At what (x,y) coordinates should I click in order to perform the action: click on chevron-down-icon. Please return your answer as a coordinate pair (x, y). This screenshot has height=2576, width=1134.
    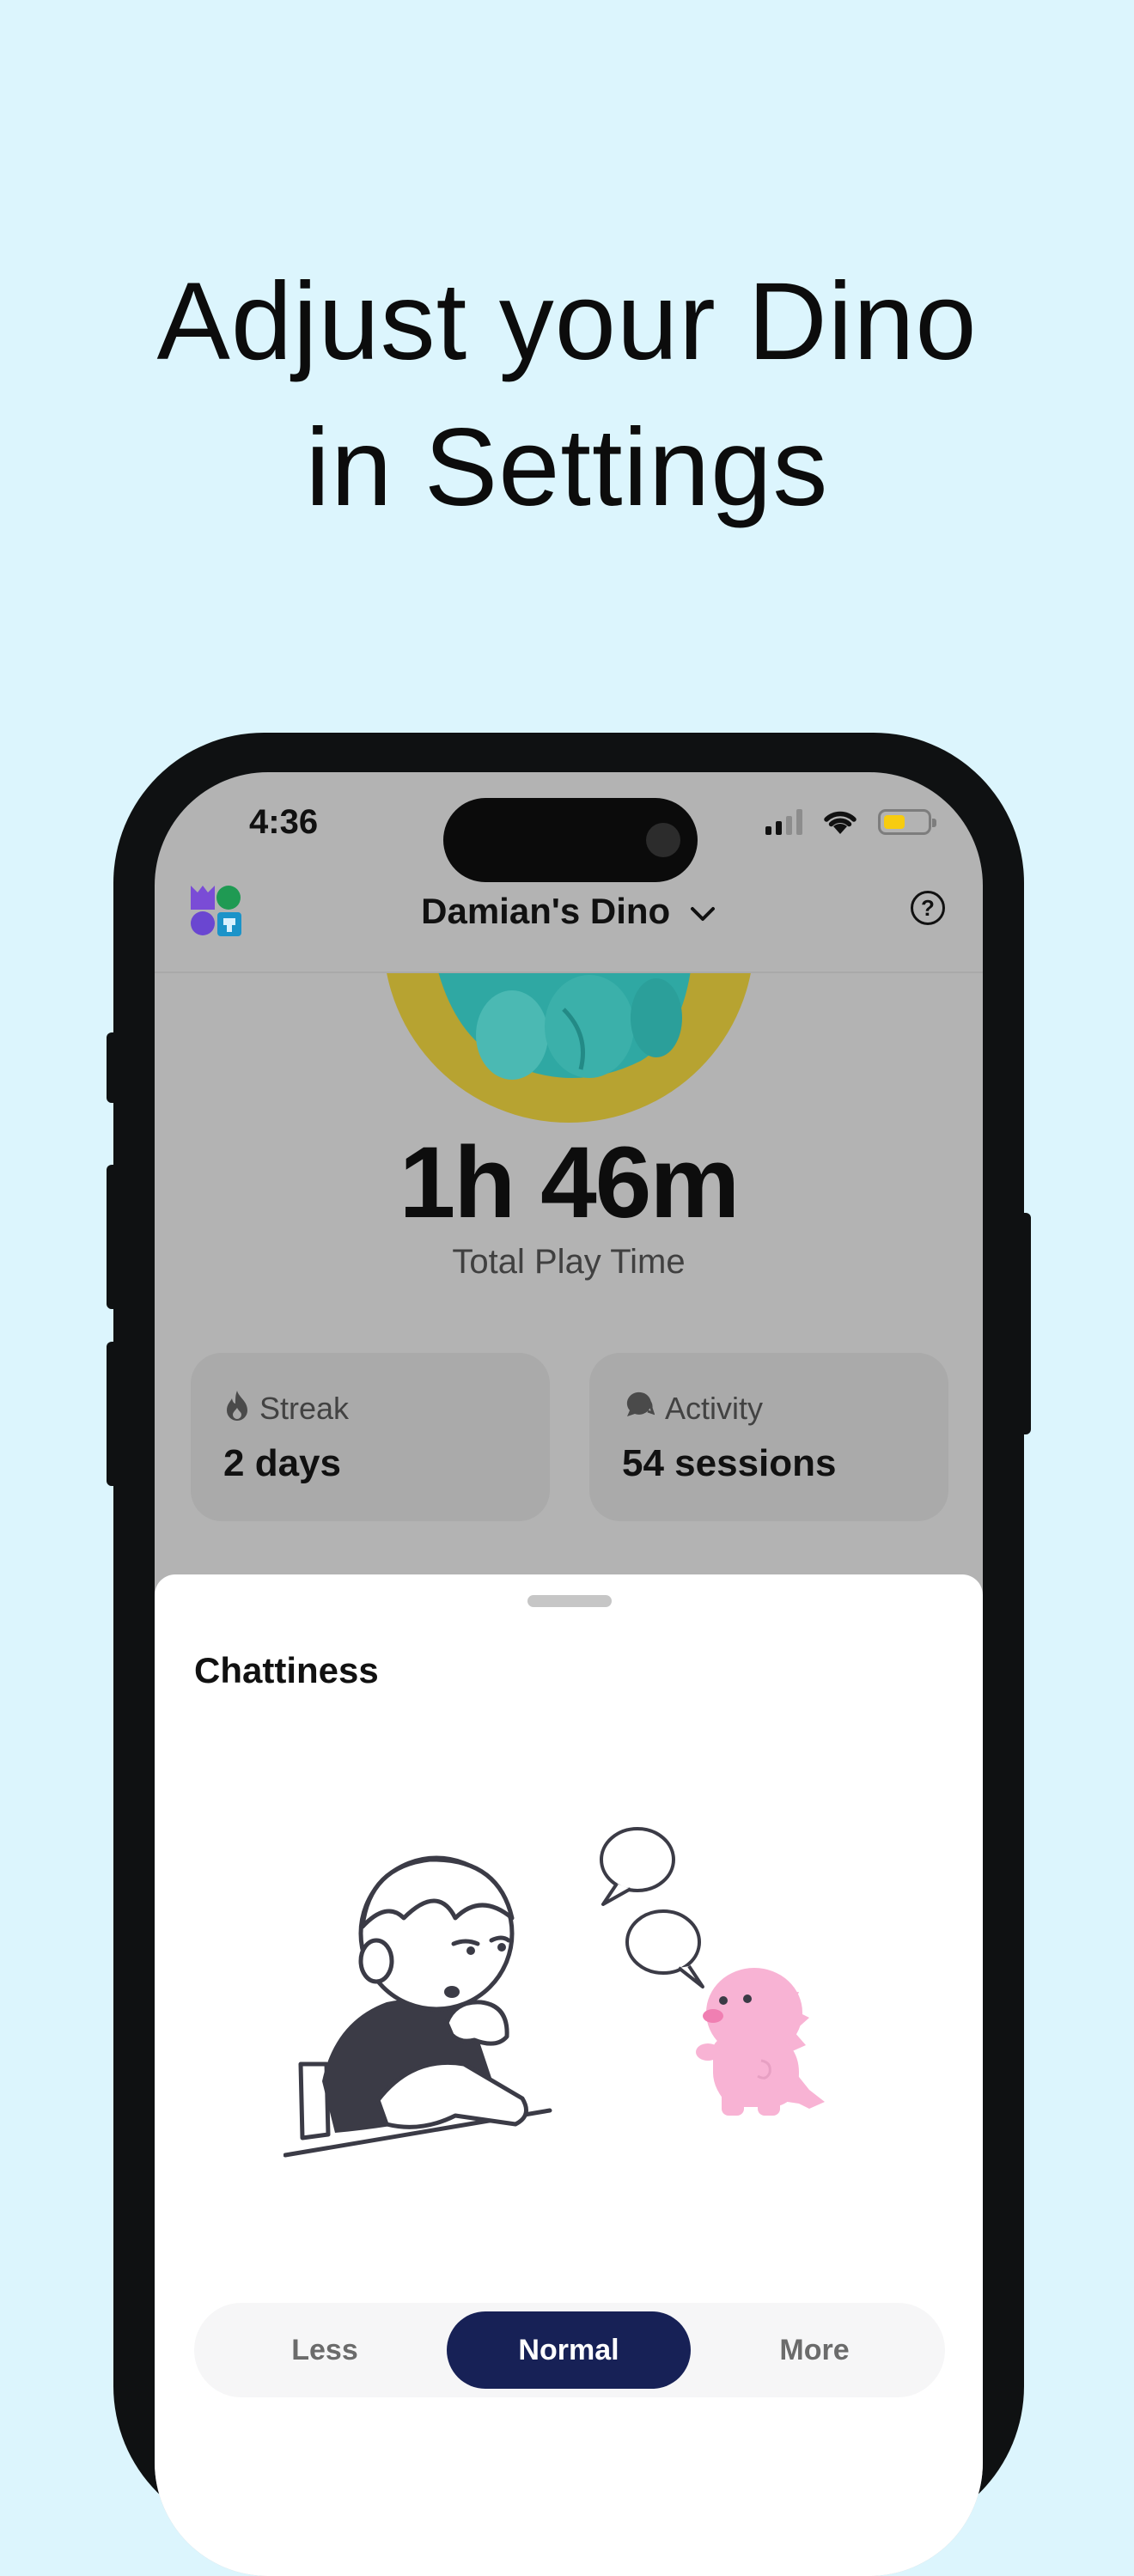
    Looking at the image, I should click on (702, 913).